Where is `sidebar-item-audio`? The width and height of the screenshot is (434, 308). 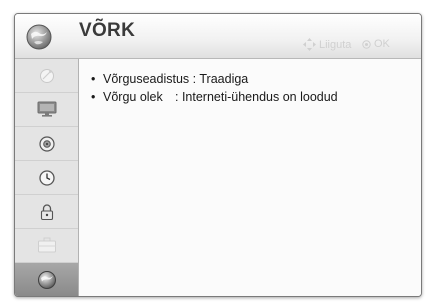
sidebar-item-audio is located at coordinates (46, 144).